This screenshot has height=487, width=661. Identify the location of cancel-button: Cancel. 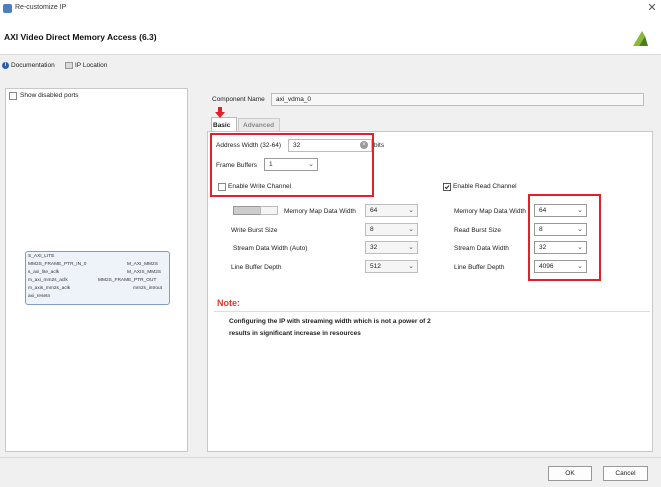
(625, 473).